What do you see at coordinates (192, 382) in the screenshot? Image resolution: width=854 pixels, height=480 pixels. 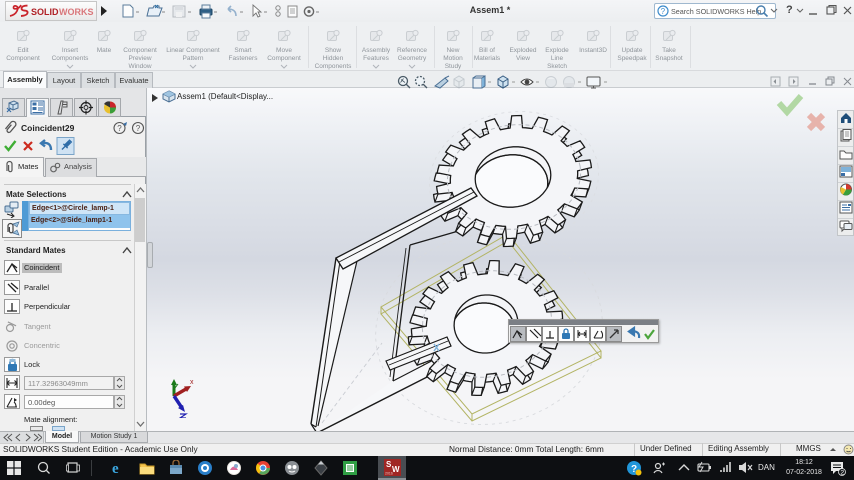 I see `svg-text: x` at bounding box center [192, 382].